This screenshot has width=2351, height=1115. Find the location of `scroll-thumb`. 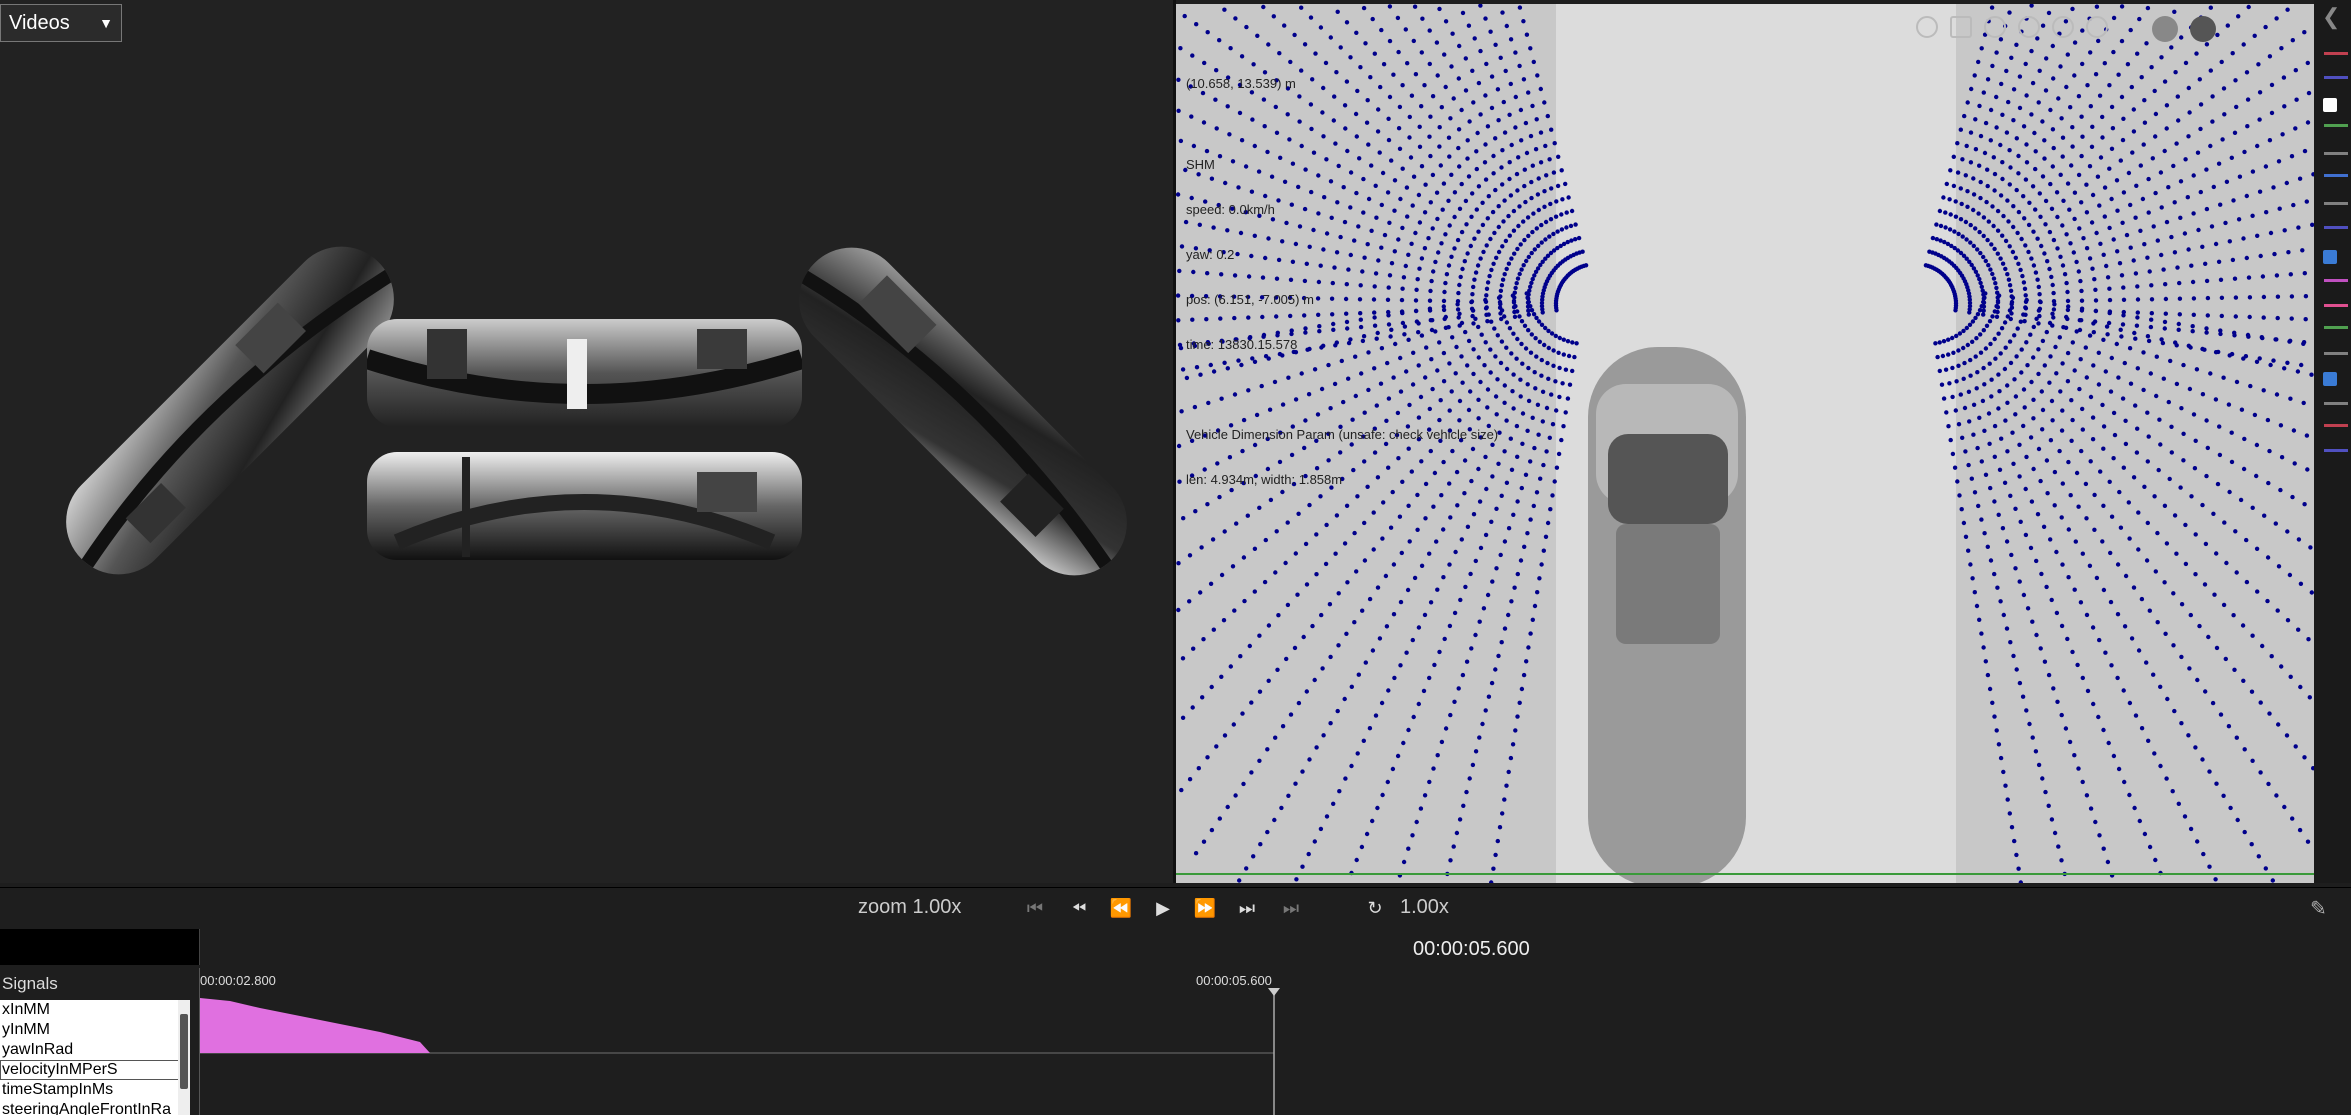

scroll-thumb is located at coordinates (184, 1051).